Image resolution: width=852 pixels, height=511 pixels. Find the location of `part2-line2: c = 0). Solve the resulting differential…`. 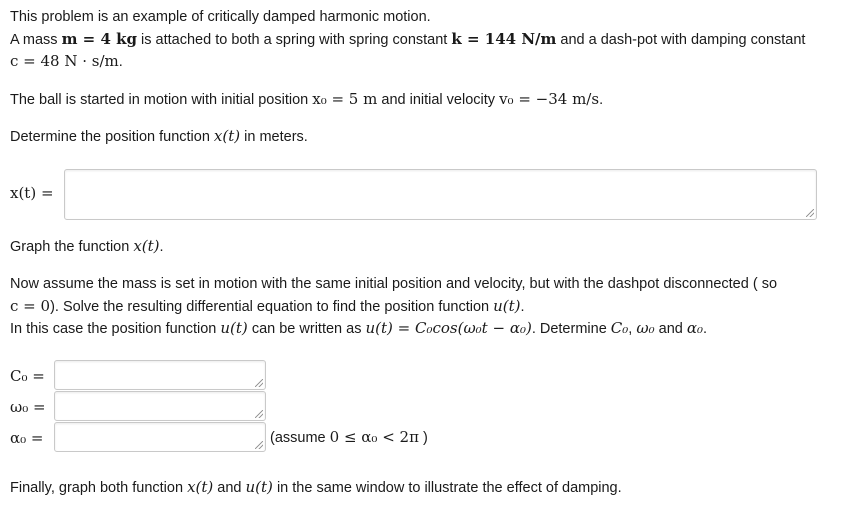

part2-line2: c = 0). Solve the resulting differential… is located at coordinates (267, 306).